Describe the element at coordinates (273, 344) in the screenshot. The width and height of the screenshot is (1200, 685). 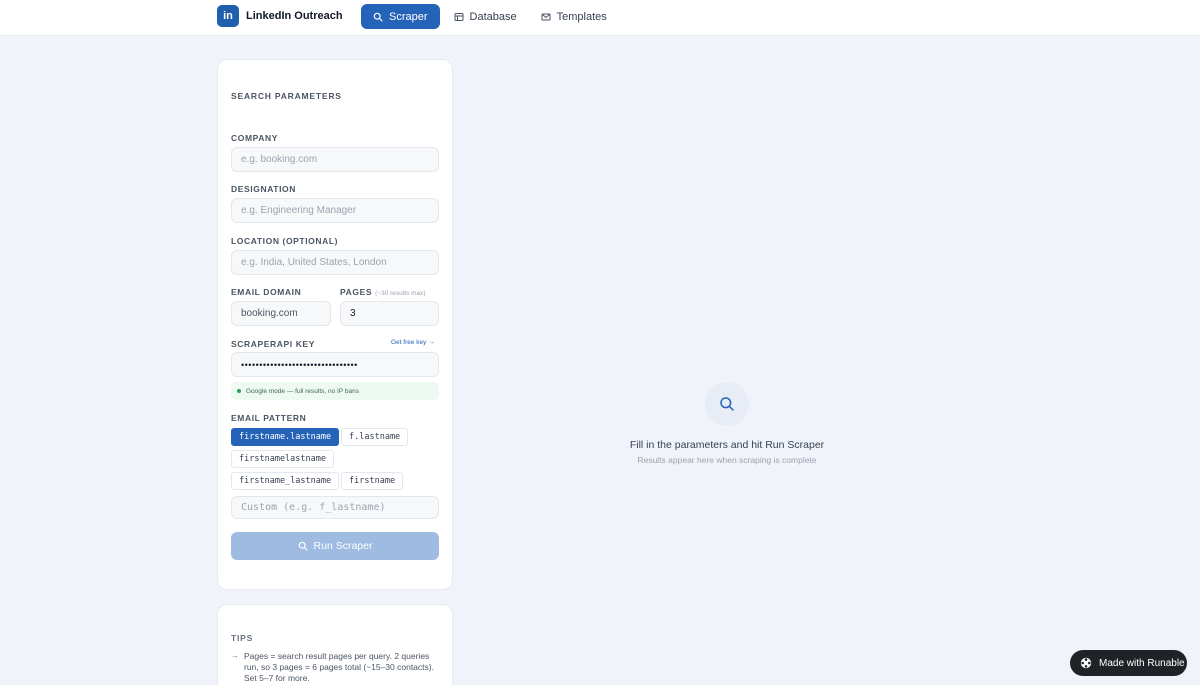
I see `api-key-label: SCRAPERAPI KEY` at that location.